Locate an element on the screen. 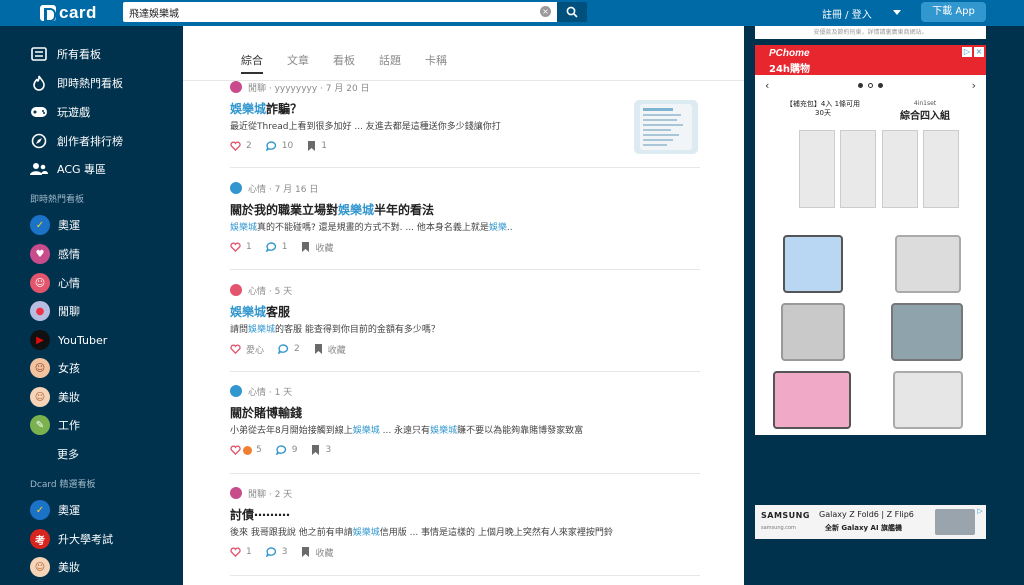 The image size is (1024, 585). sidebar-item-youtuber: ▶ YouTuber is located at coordinates (68, 340).